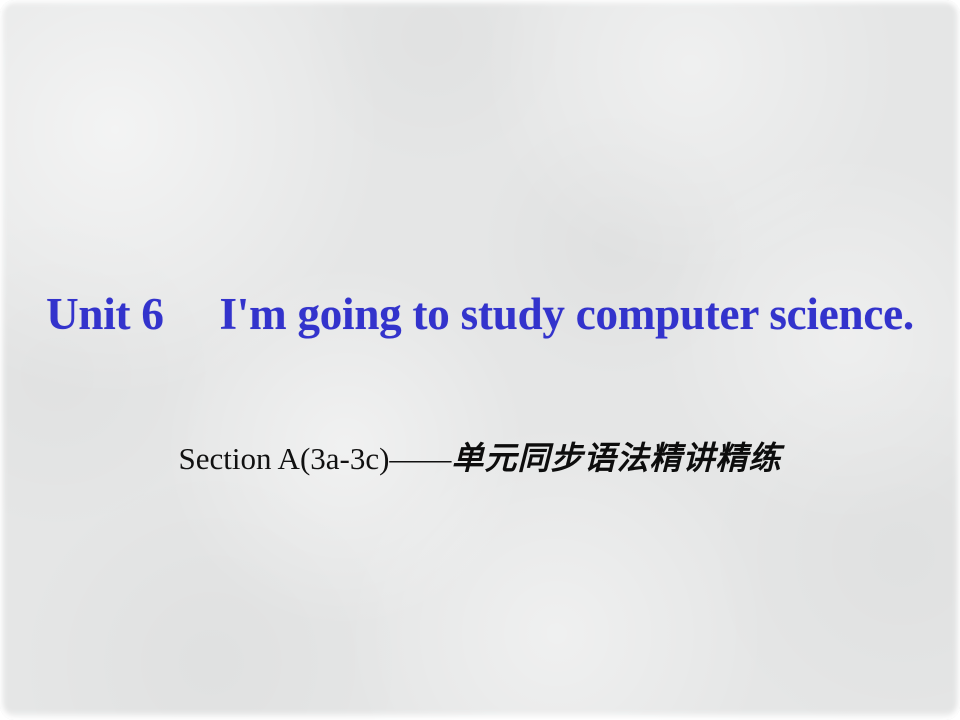 The image size is (960, 720). I want to click on slide-subtitle: Section A(3a-3c)——单元同步语法精讲精练, so click(480, 458).